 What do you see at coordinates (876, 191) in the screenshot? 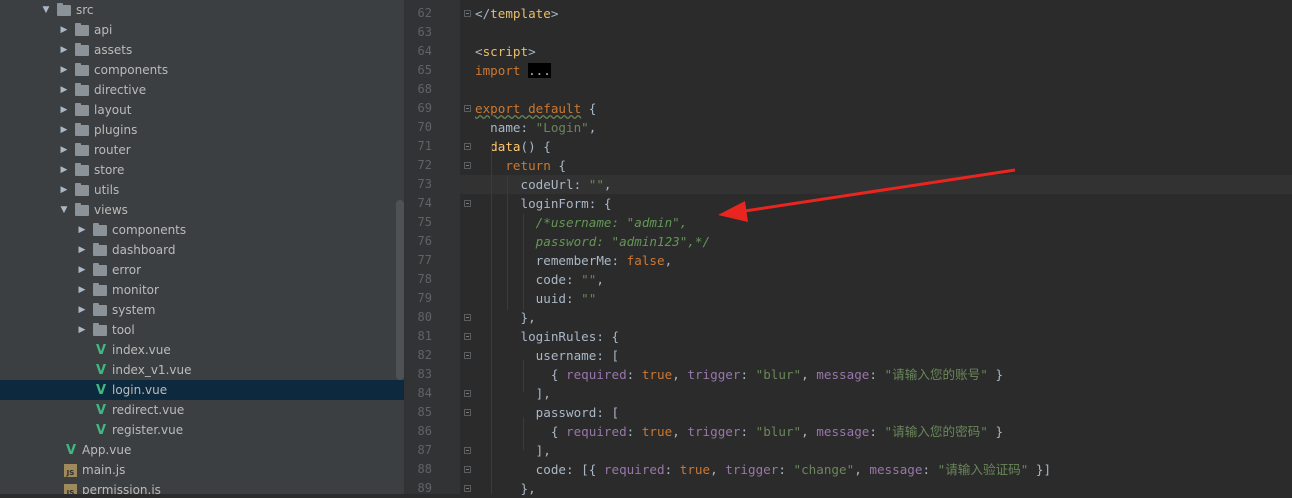
I see `arrow-shaft` at bounding box center [876, 191].